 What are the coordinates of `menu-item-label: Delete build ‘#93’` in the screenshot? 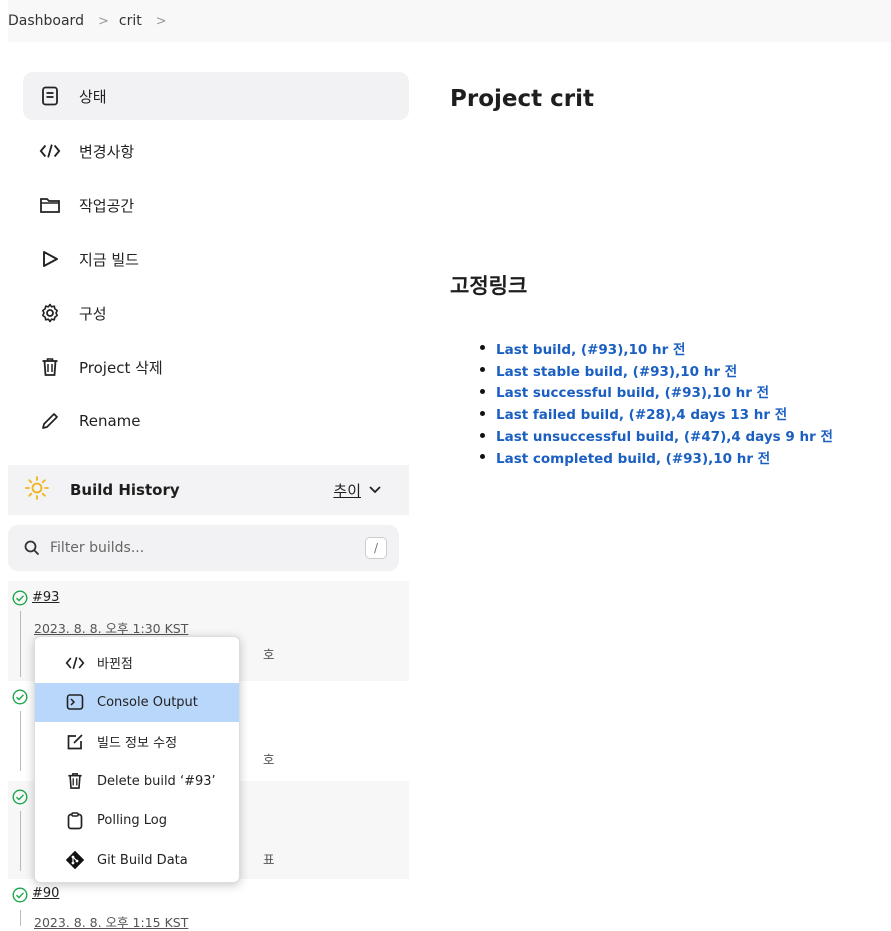 It's located at (156, 781).